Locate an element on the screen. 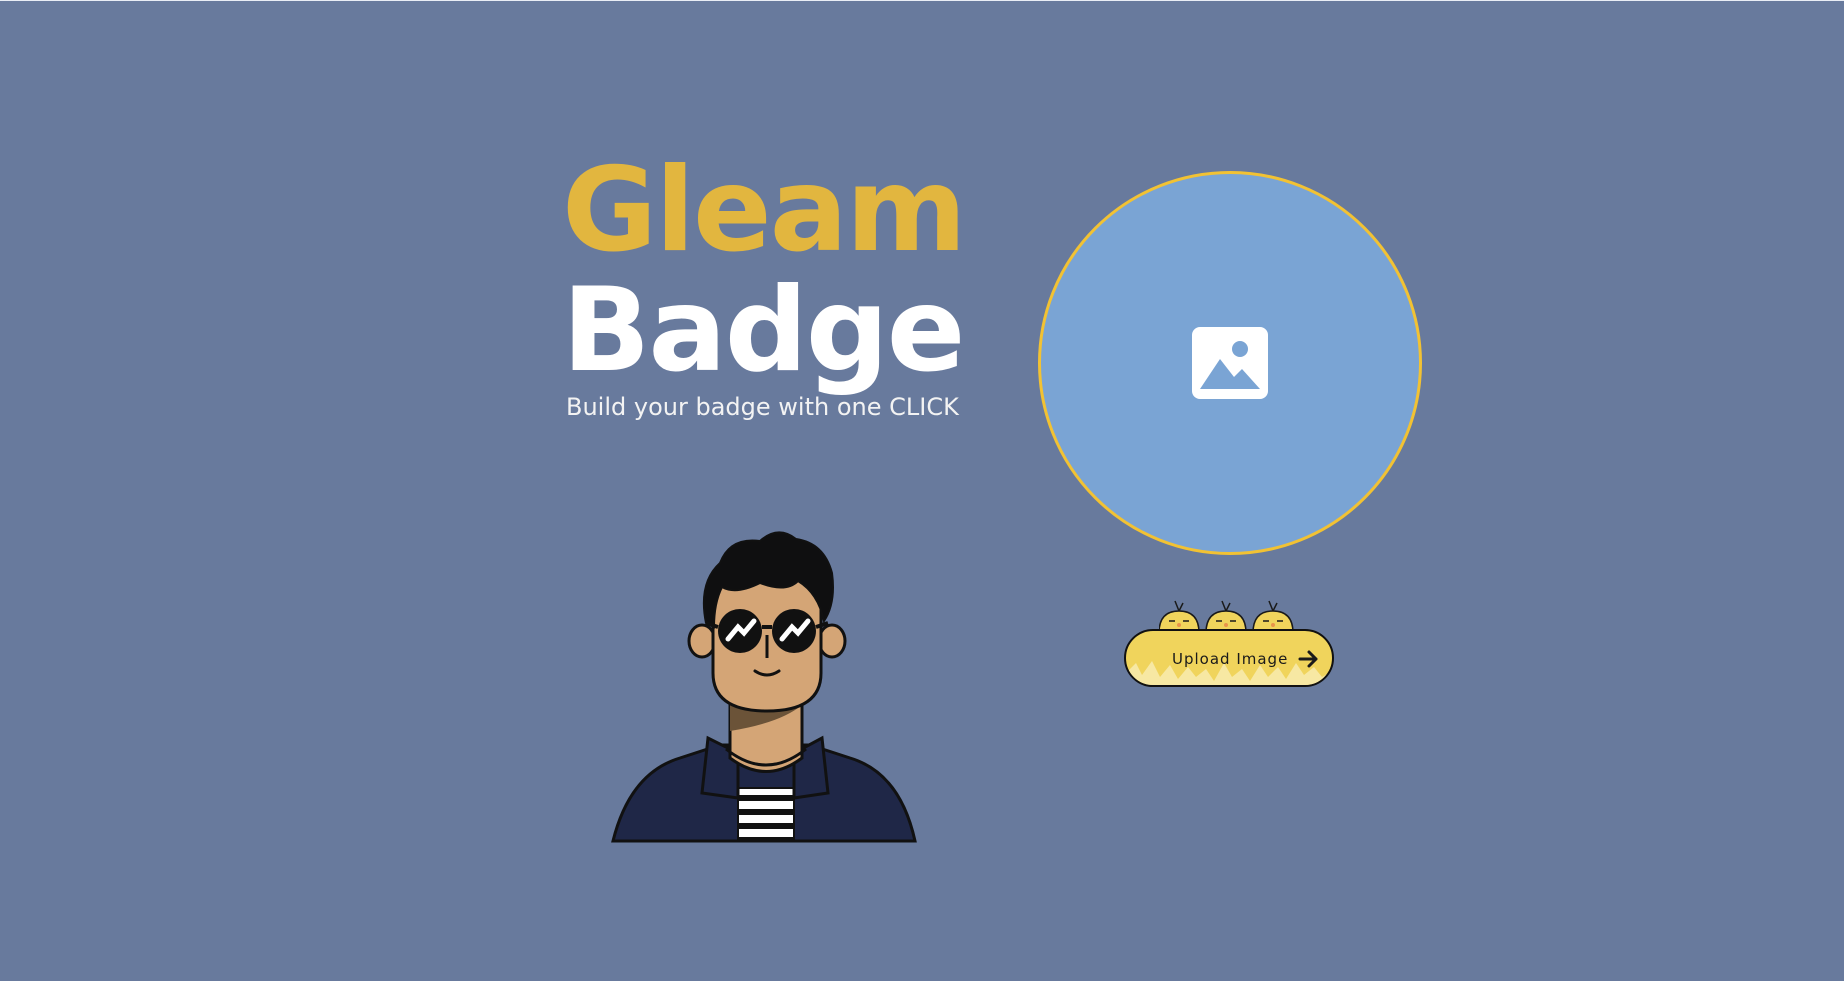 This screenshot has height=981, width=1844. arrow-right-icon is located at coordinates (1308, 659).